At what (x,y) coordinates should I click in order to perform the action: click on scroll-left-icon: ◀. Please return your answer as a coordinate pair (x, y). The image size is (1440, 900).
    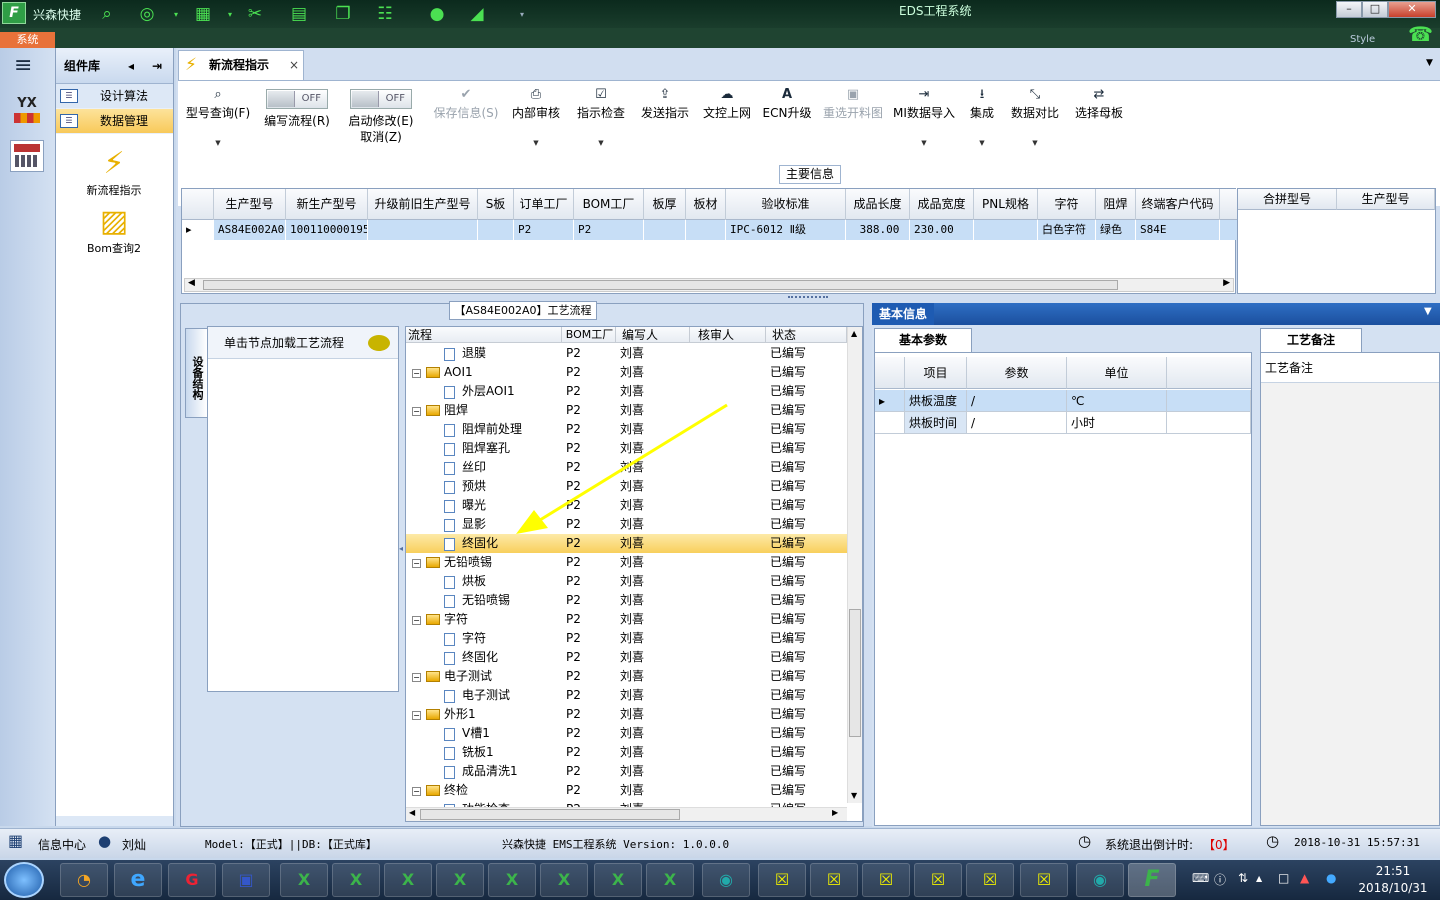
    Looking at the image, I should click on (412, 812).